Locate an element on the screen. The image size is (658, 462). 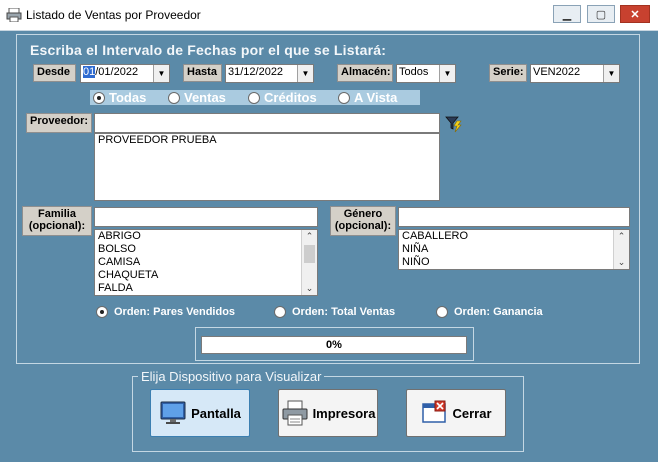
familia-list: ABRIGO BOLSO CAMISA CHAQUETA FALDA ⌃ ⌄ is located at coordinates (206, 262).